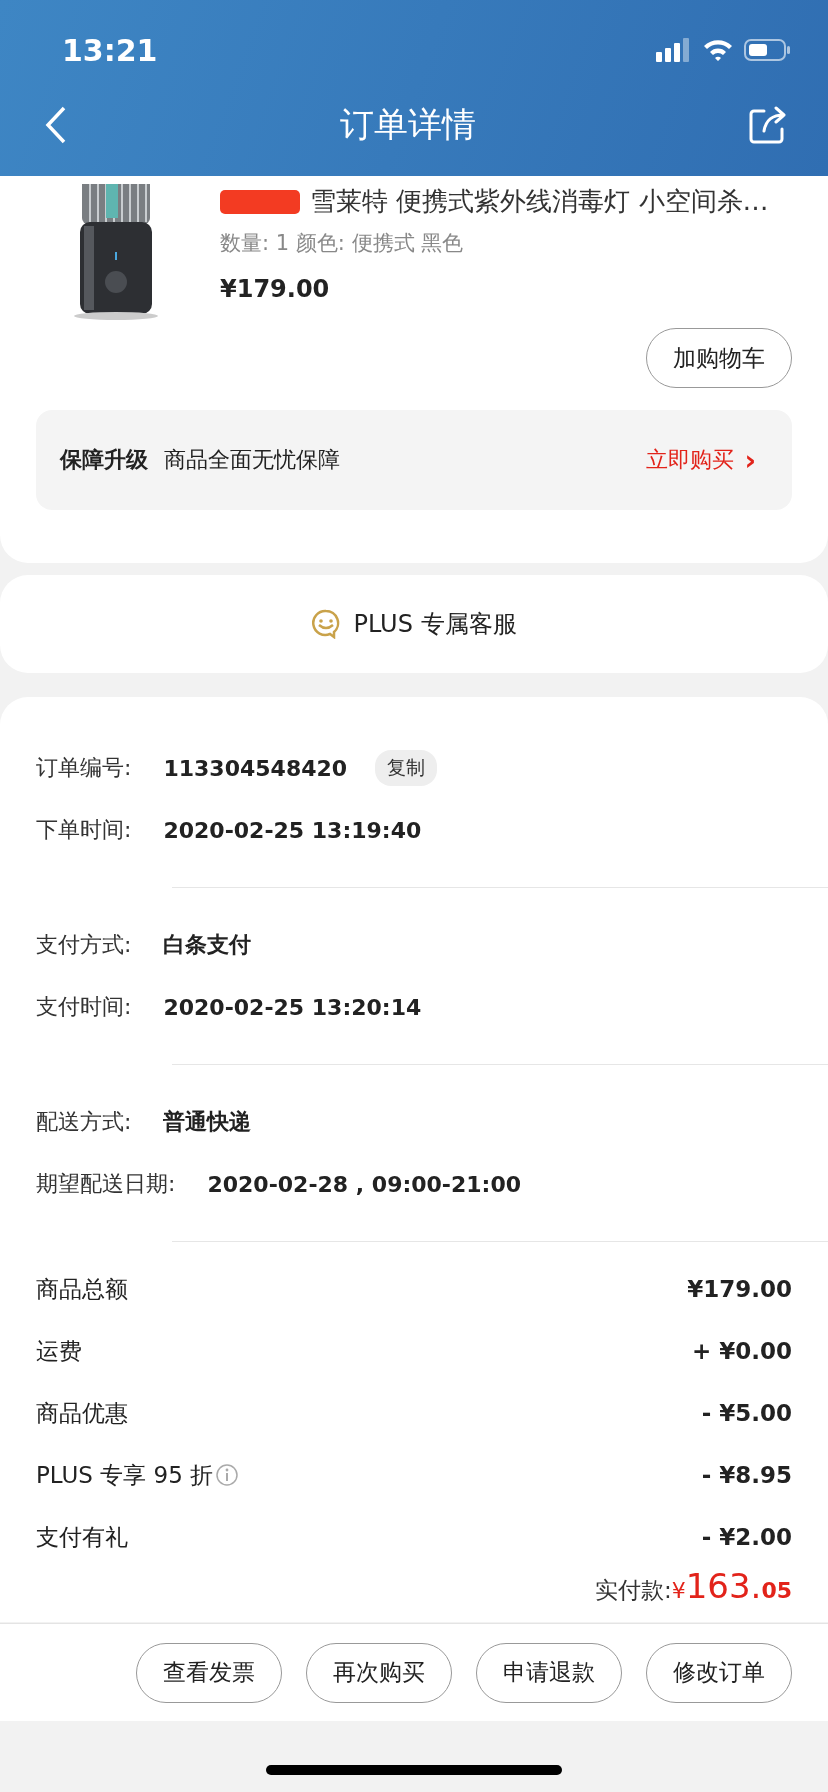 This screenshot has width=828, height=1792. Describe the element at coordinates (84, 945) in the screenshot. I see `info-label: 支付方式:` at that location.